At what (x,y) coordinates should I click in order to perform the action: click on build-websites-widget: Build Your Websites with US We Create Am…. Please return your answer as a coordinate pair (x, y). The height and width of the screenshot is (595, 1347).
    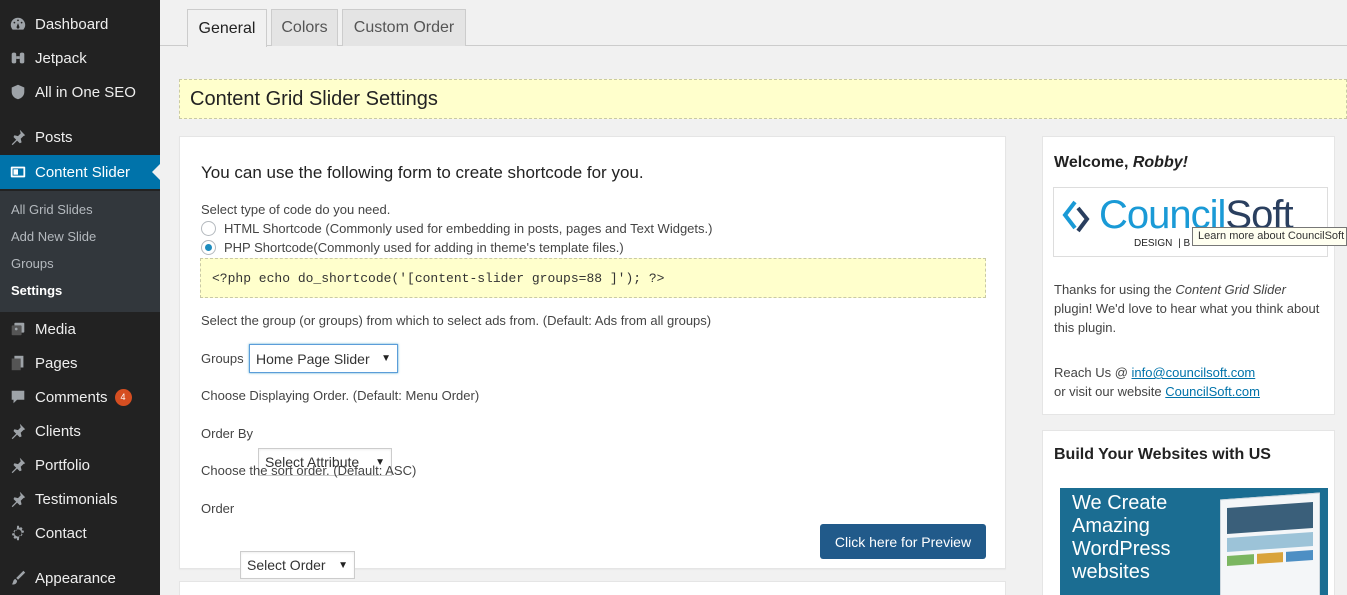
    Looking at the image, I should click on (1188, 512).